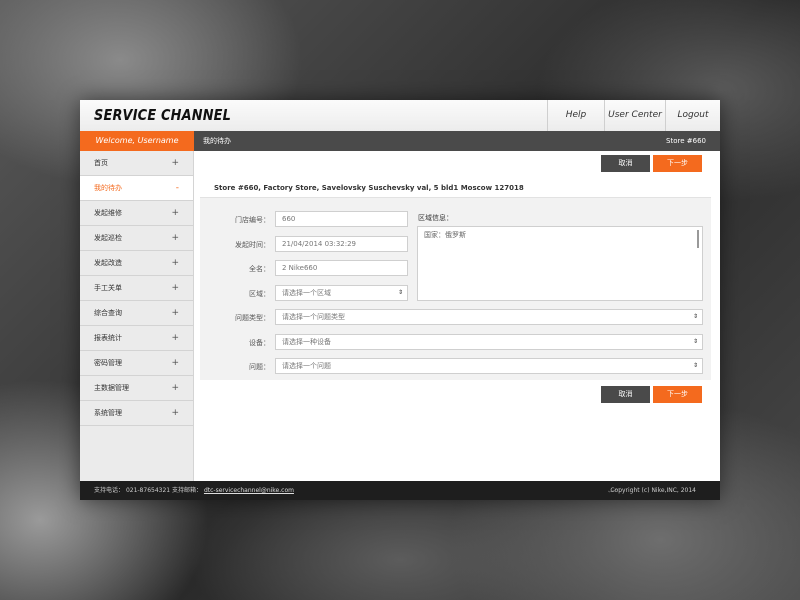  I want to click on support-email-link: dtc-servicechannel@nike.com, so click(249, 490).